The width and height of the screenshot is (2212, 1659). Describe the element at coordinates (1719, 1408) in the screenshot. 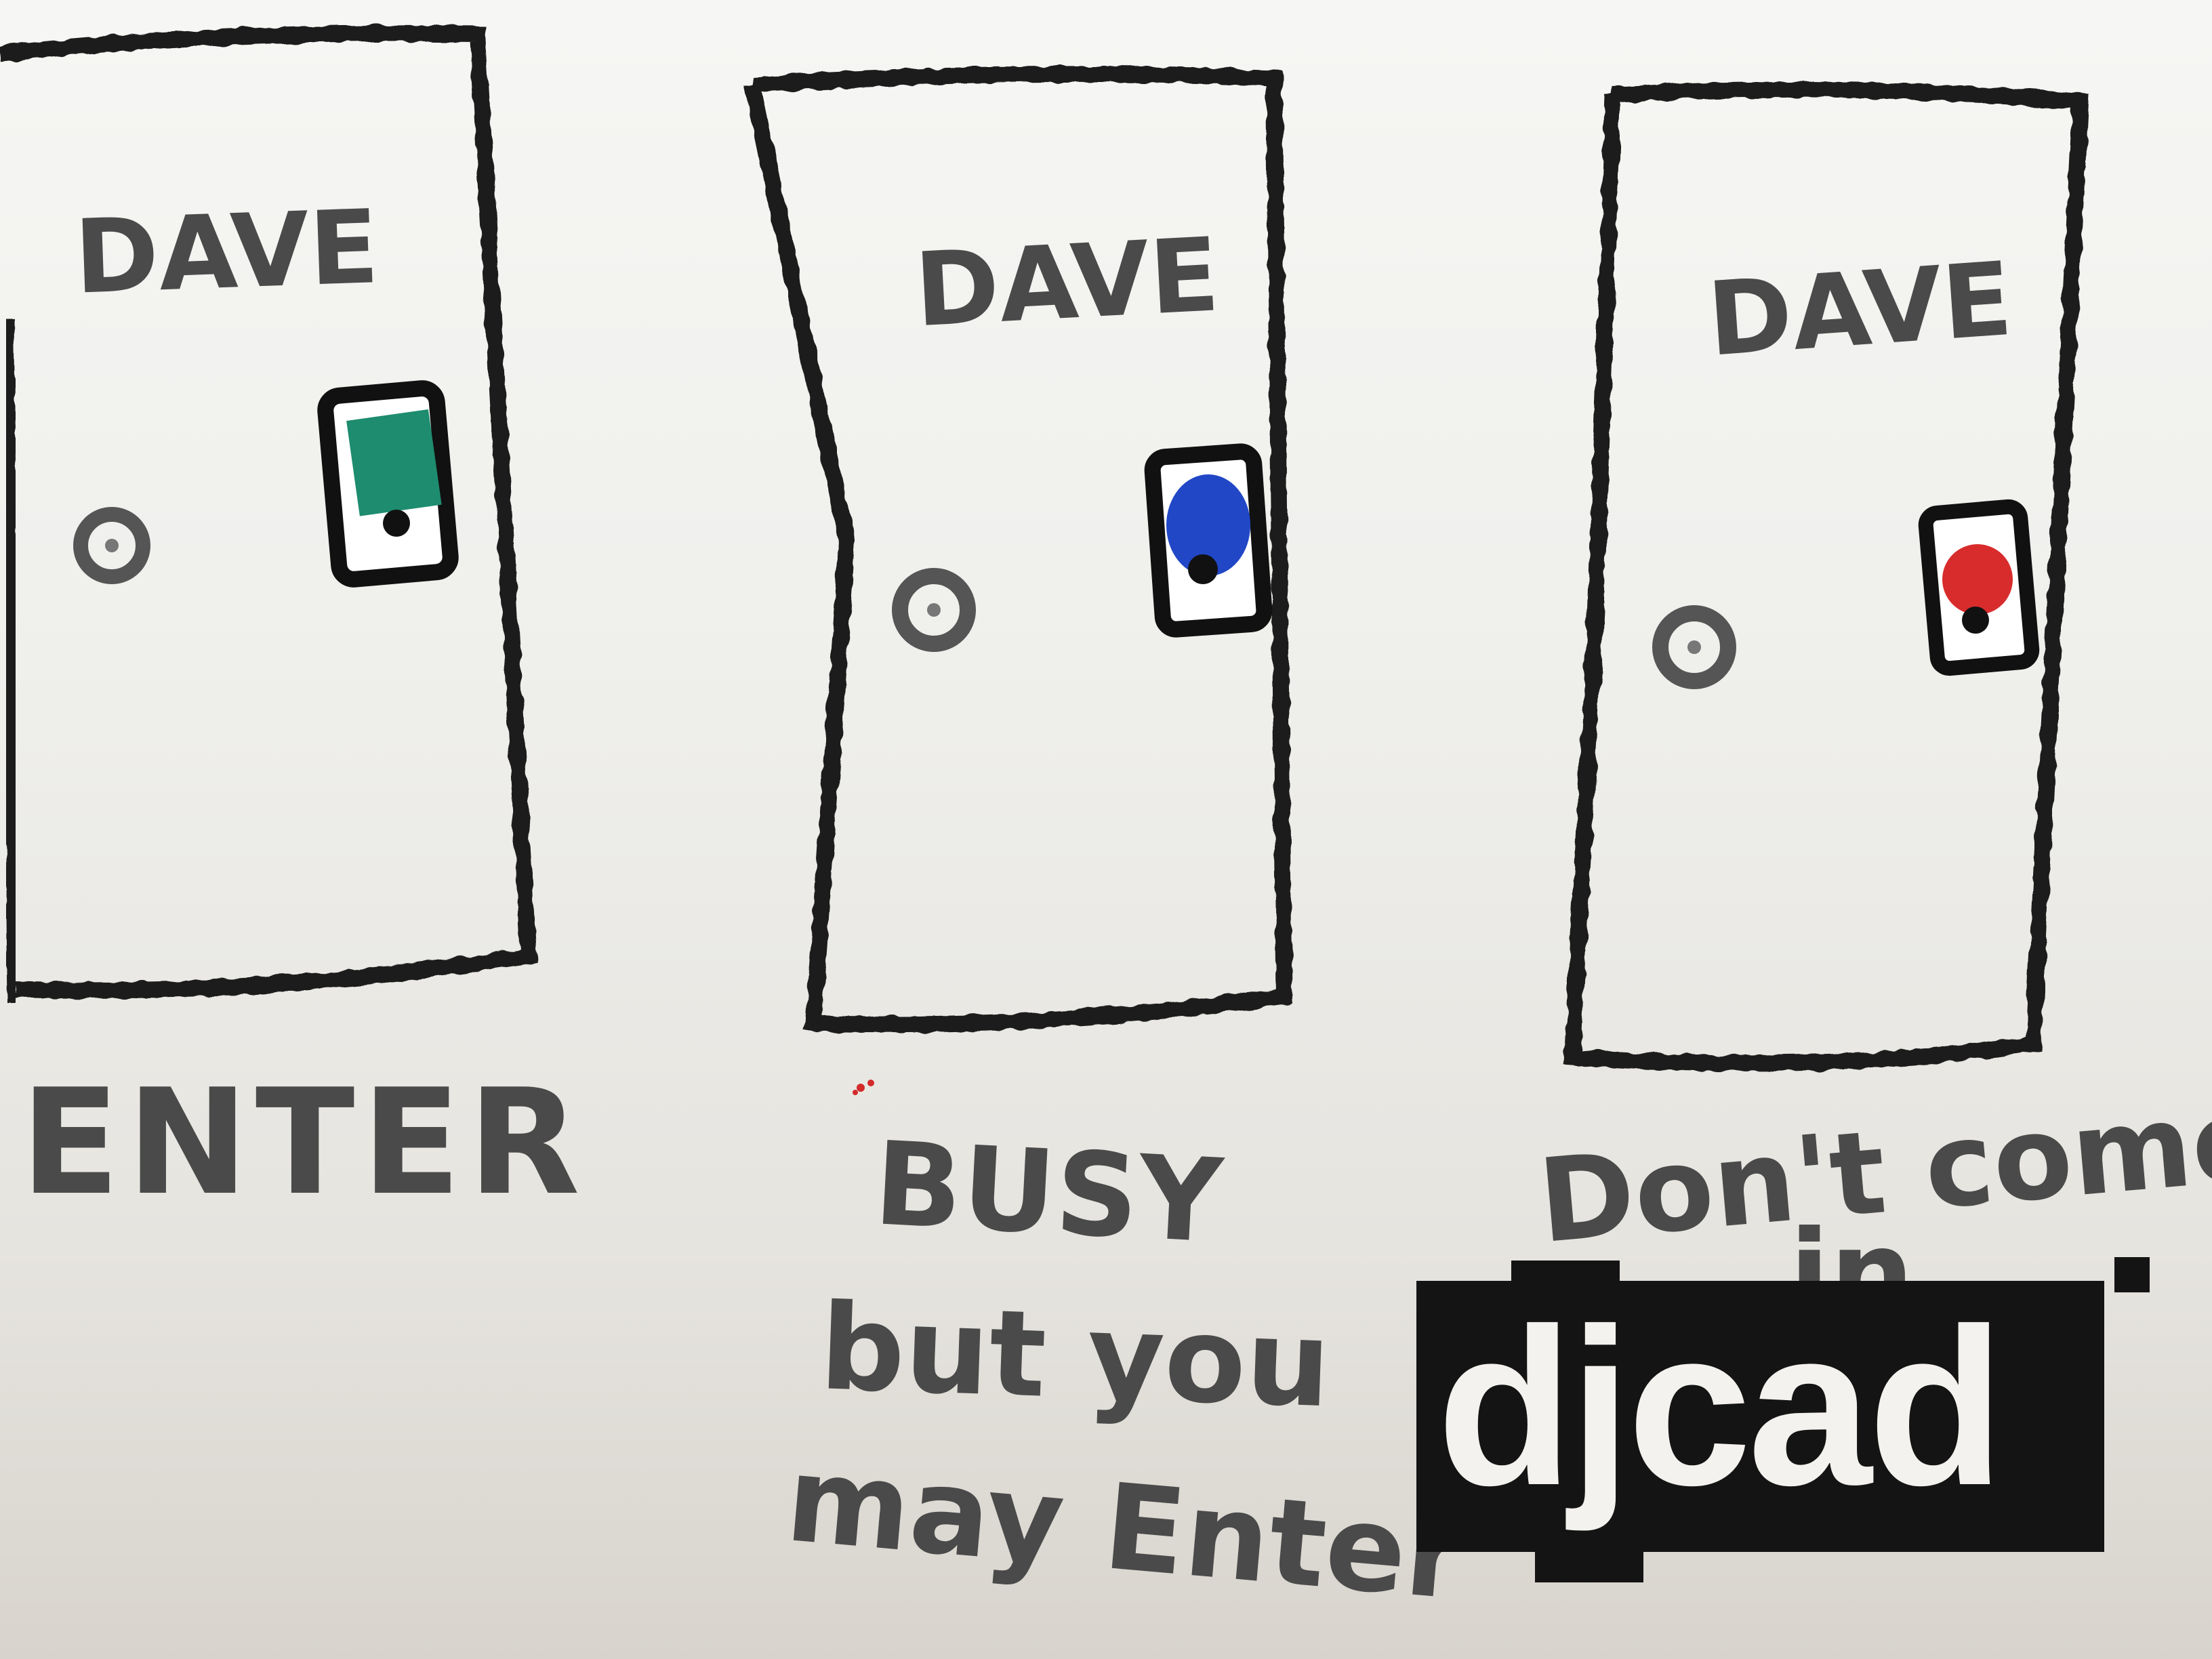

I see `logo-text: djcad` at that location.